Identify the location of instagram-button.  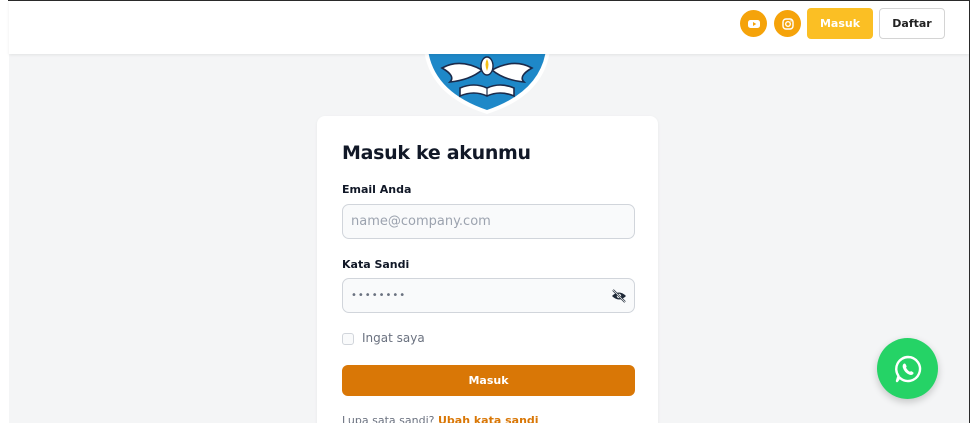
(787, 23).